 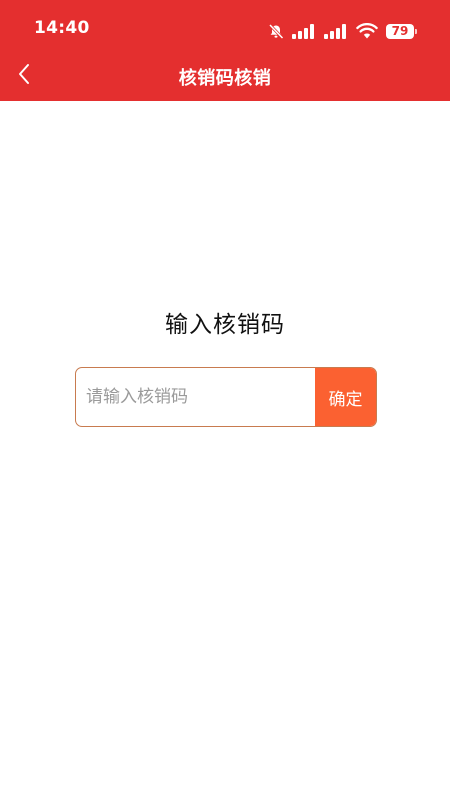 I want to click on verification-code-input, so click(x=195, y=397).